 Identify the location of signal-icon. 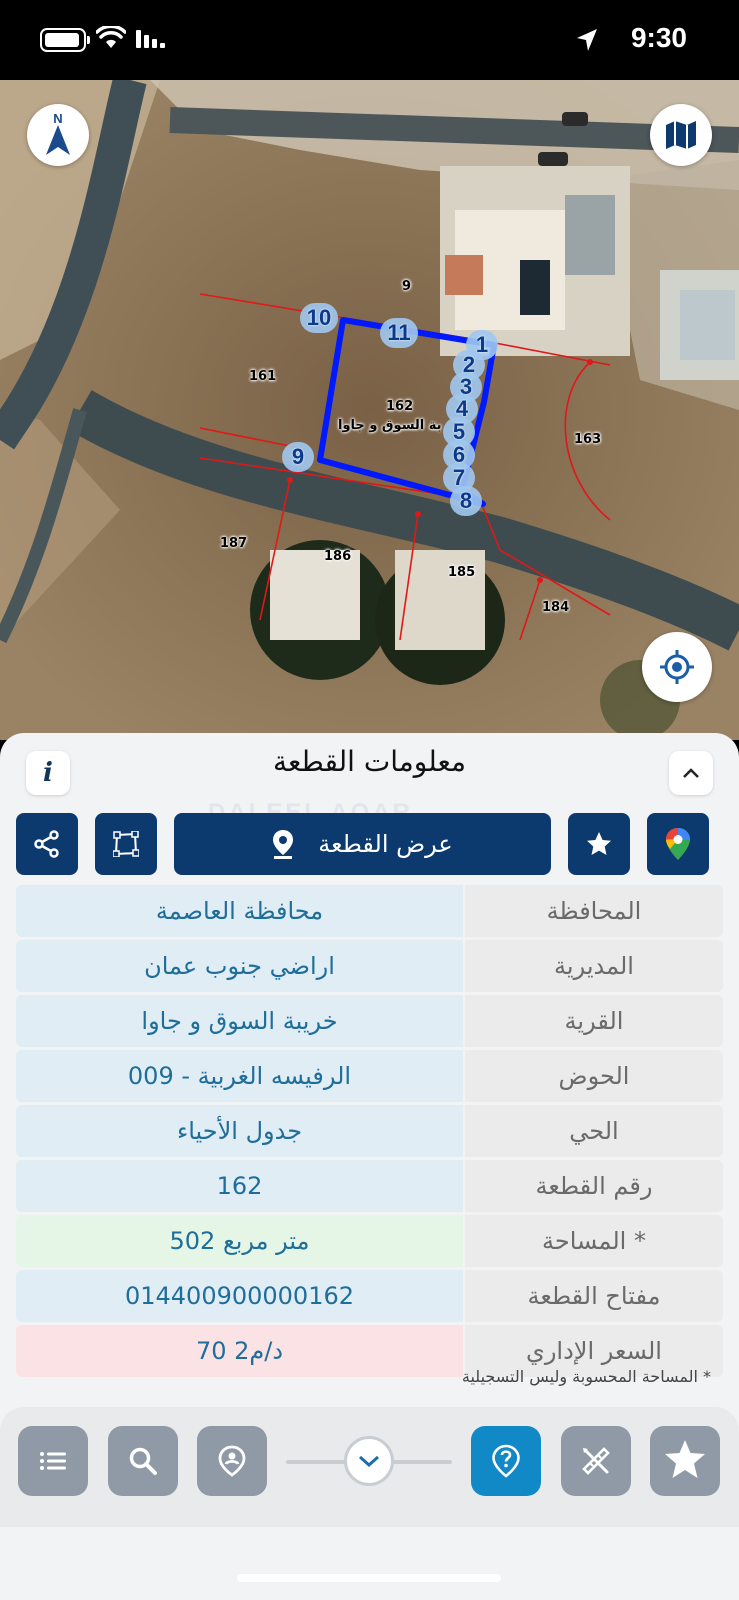
(150, 39).